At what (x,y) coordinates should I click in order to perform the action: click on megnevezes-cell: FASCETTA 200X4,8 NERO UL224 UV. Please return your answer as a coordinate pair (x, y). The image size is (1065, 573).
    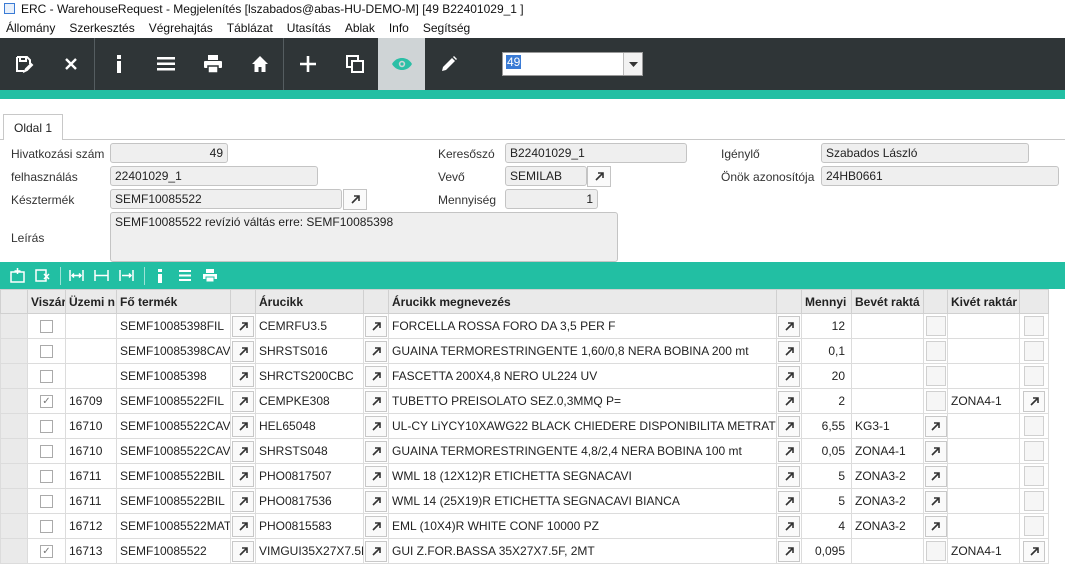
    Looking at the image, I should click on (582, 376).